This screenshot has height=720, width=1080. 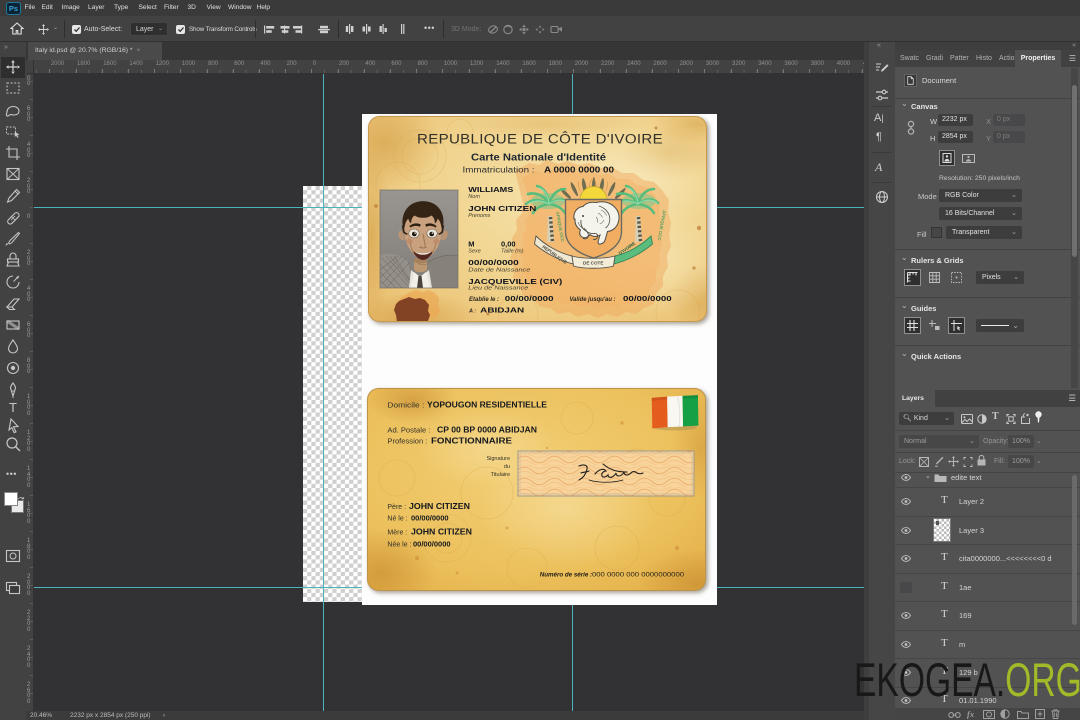 What do you see at coordinates (399, 545) in the screenshot?
I see `svg-text: Née le :` at bounding box center [399, 545].